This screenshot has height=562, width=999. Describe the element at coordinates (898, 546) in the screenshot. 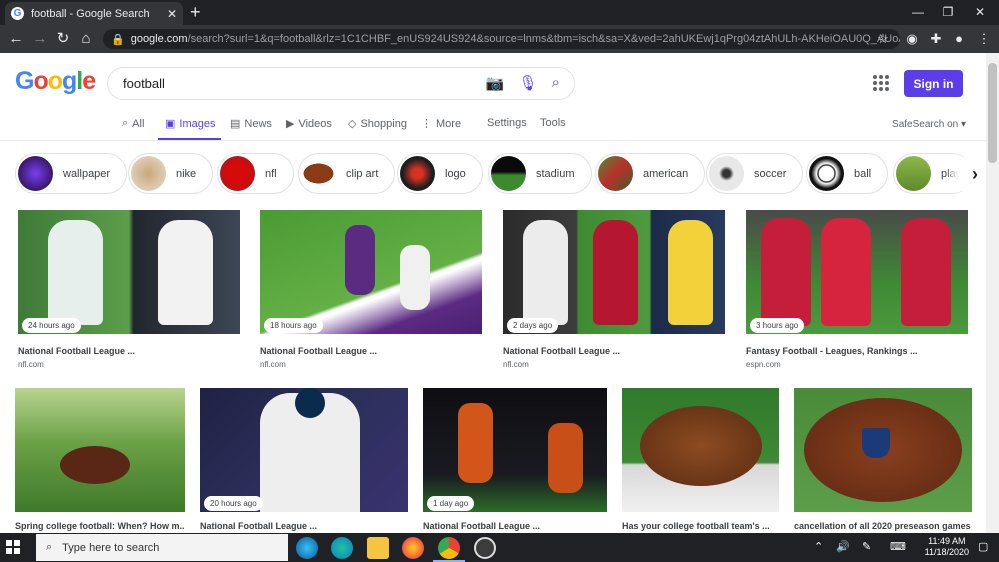

I see `keyboard-icon: ⌨` at that location.